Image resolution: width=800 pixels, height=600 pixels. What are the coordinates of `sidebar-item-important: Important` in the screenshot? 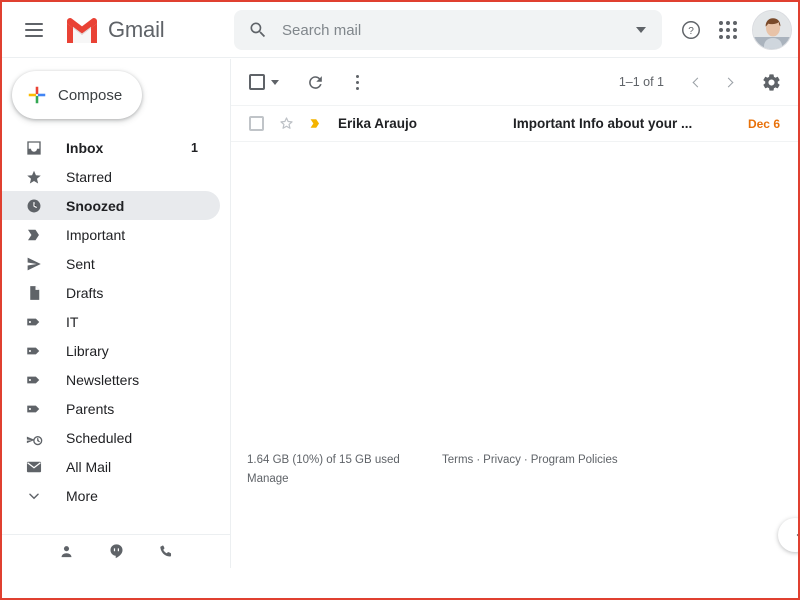 It's located at (111, 234).